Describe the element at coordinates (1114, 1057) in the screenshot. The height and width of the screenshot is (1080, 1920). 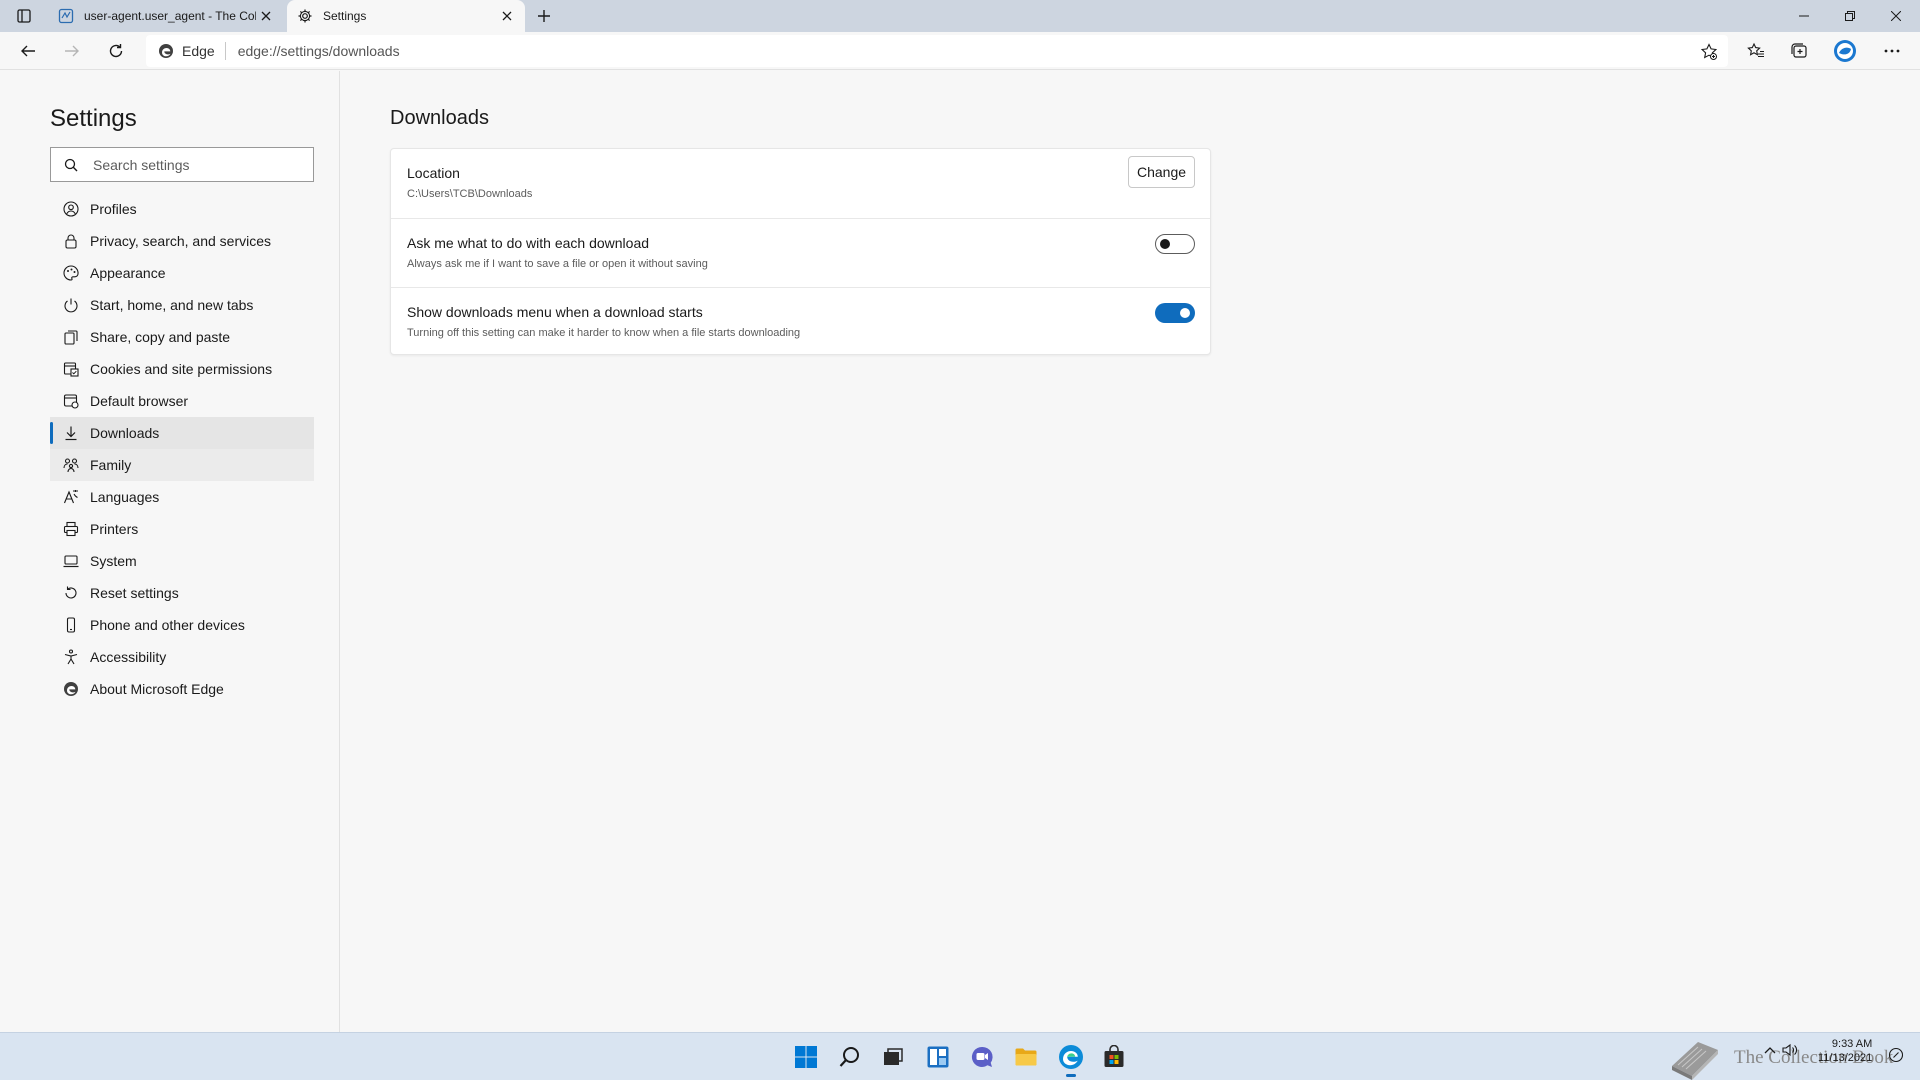
I see `store-button` at that location.